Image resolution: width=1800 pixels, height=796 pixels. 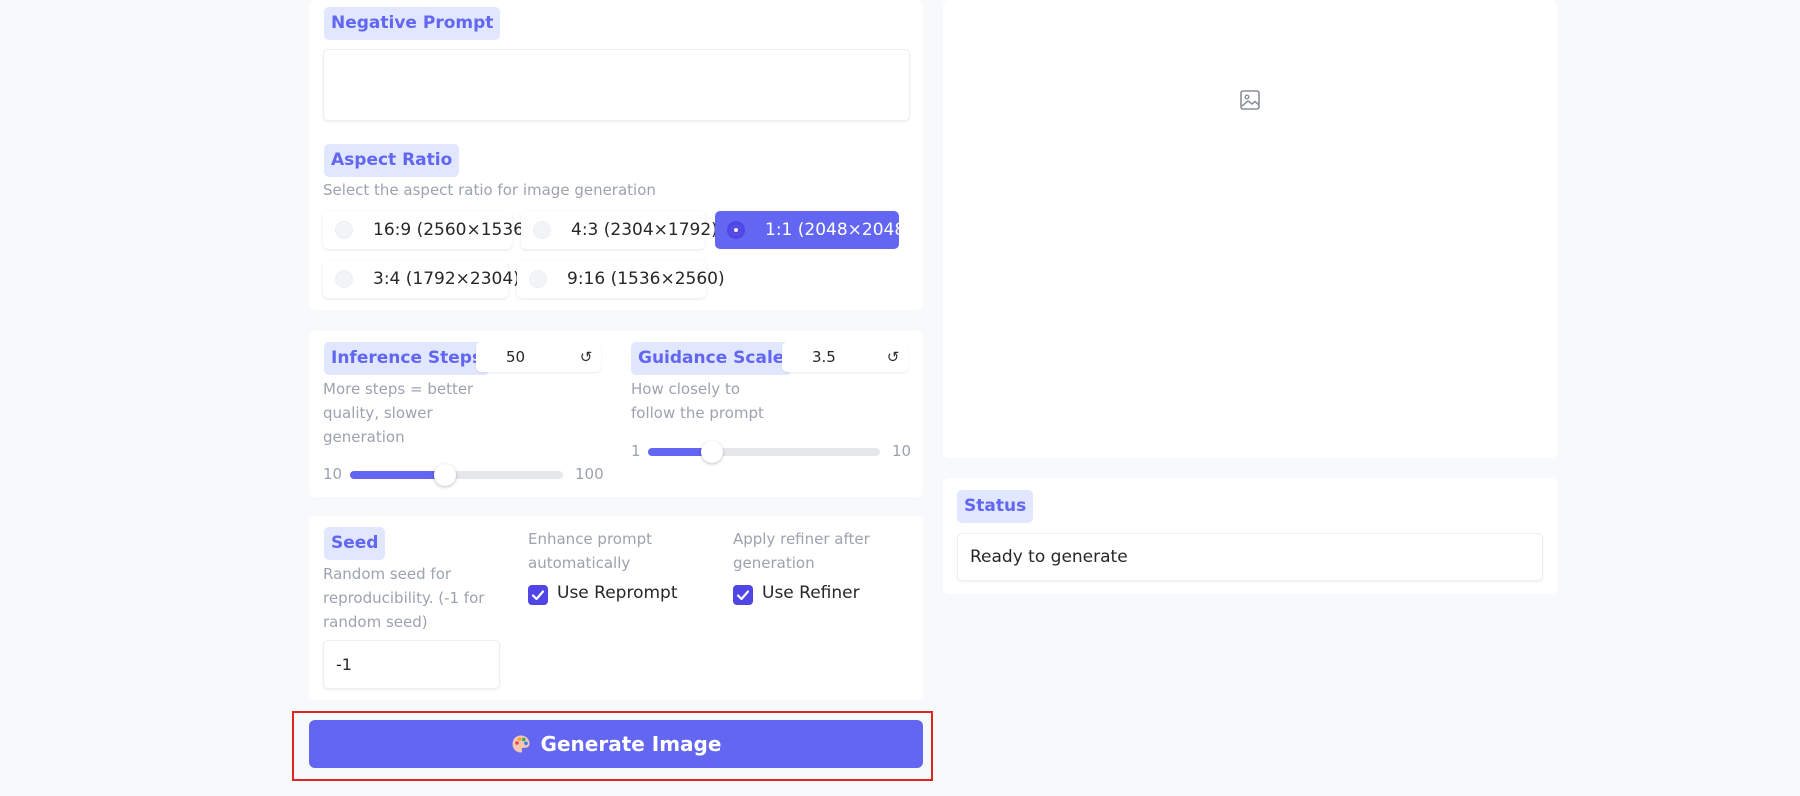 I want to click on guidance-scale-label: Guidance Scale, so click(x=711, y=358).